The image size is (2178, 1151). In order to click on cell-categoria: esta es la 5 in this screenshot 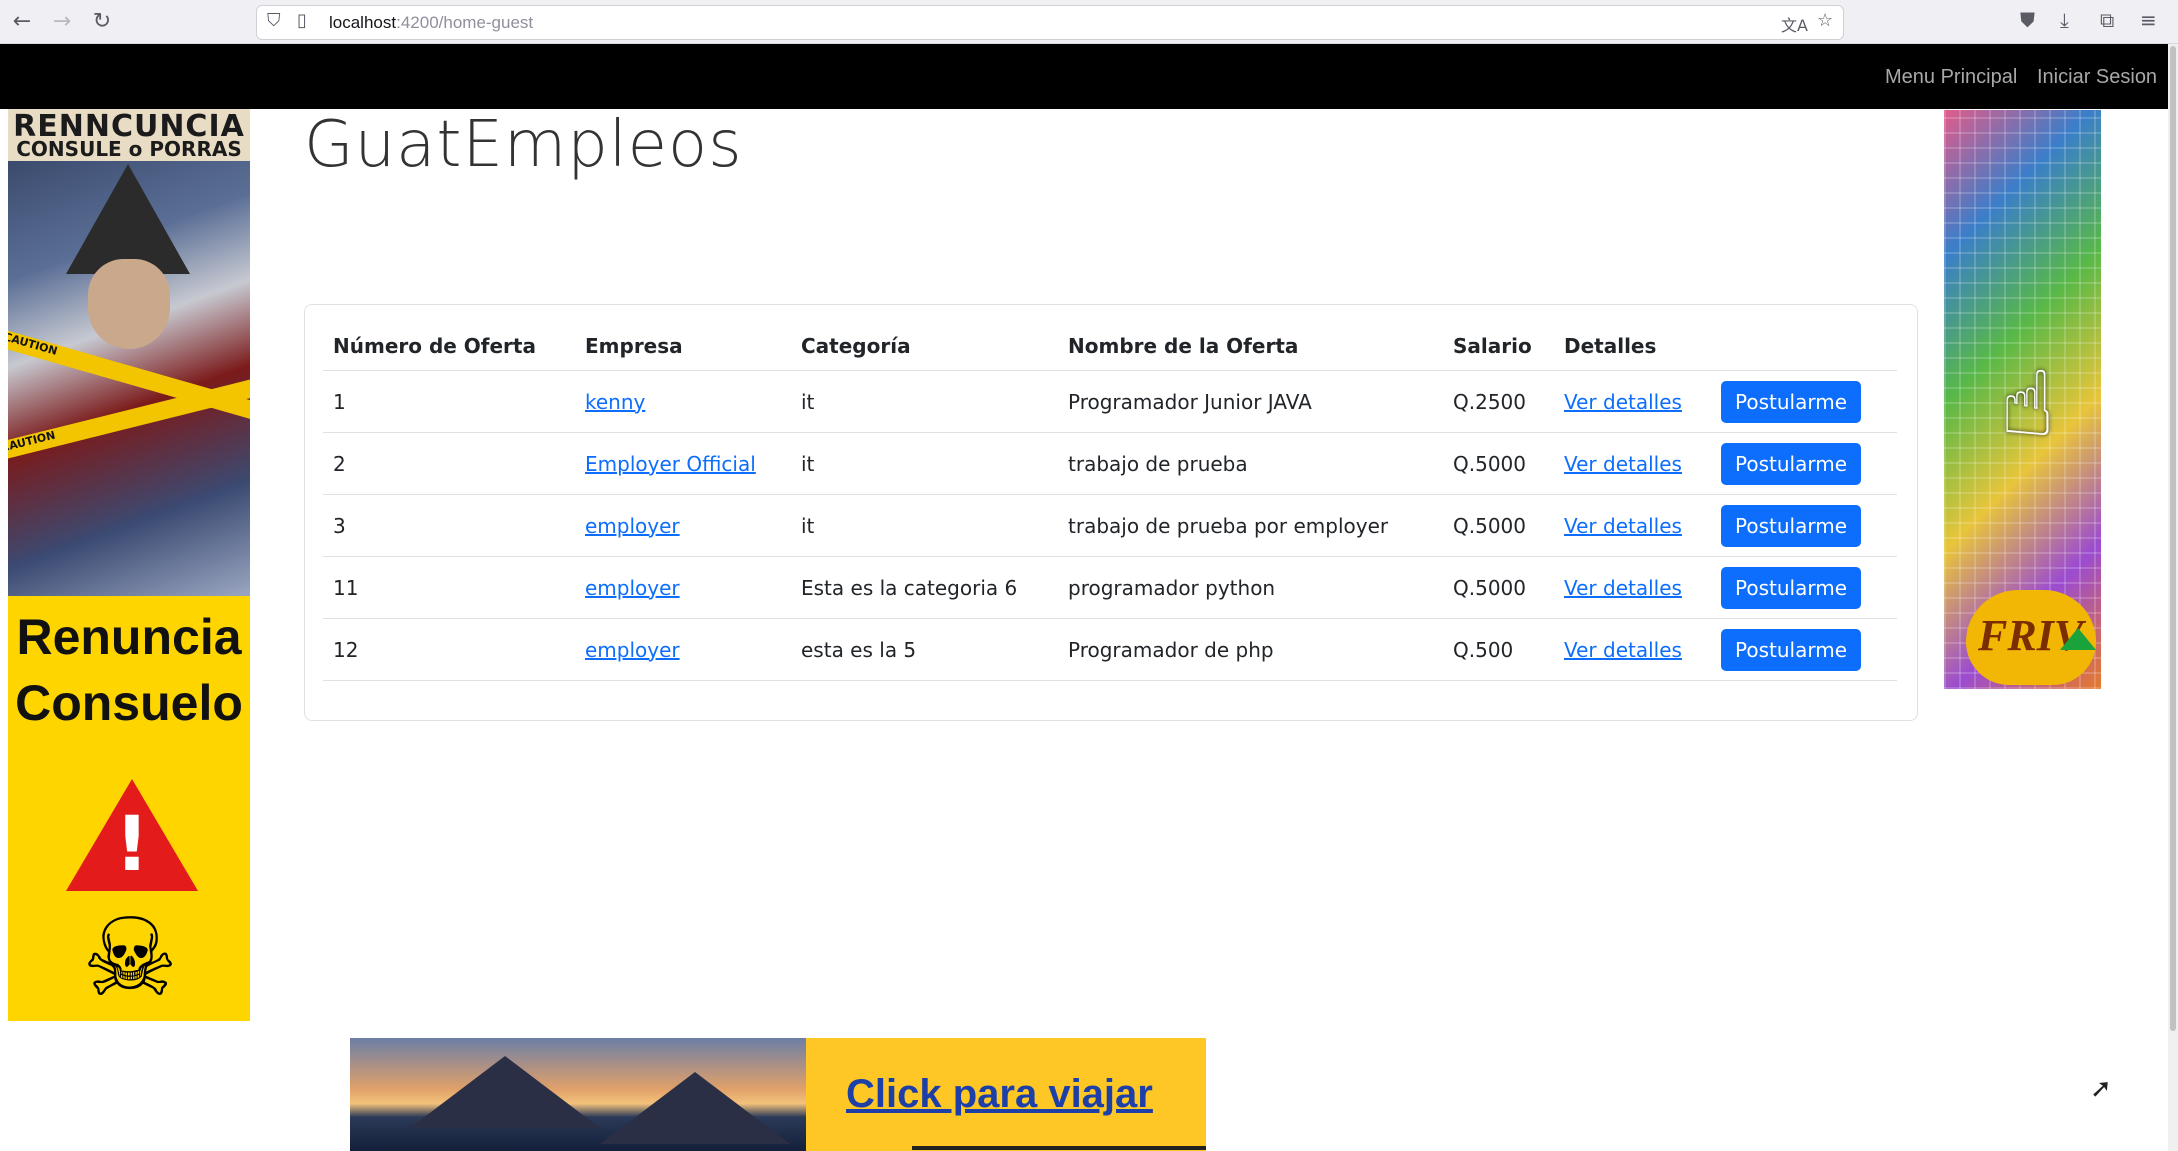, I will do `click(924, 649)`.